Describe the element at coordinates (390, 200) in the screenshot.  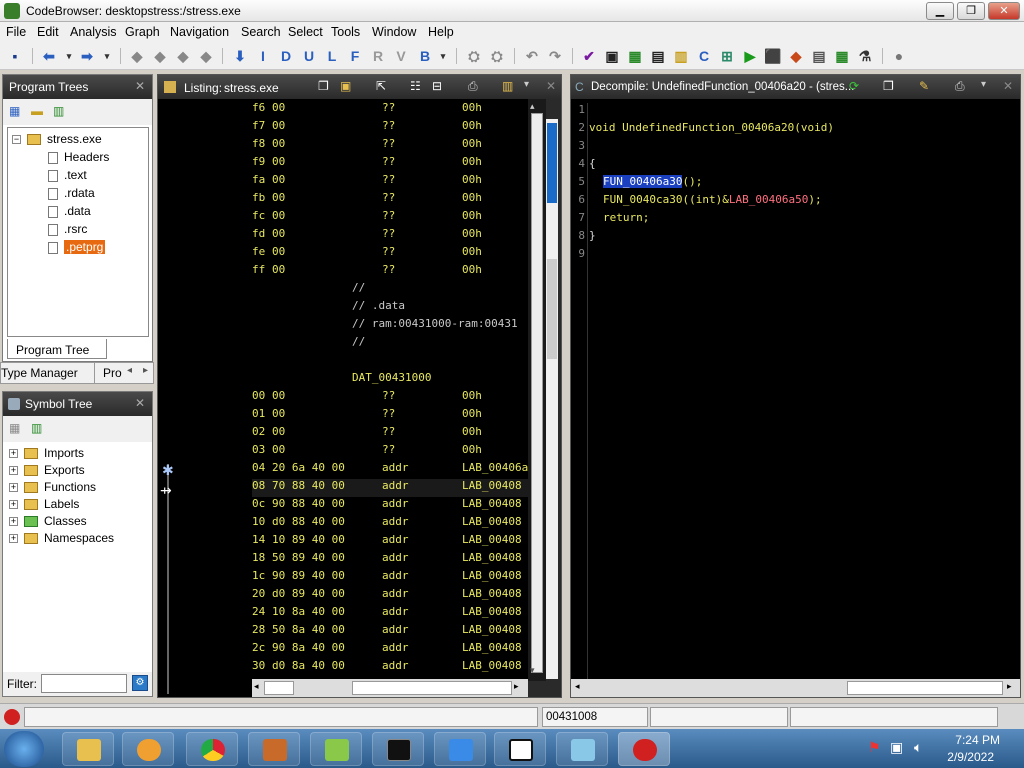
I see `listing-row: fb 00?? 00h` at that location.